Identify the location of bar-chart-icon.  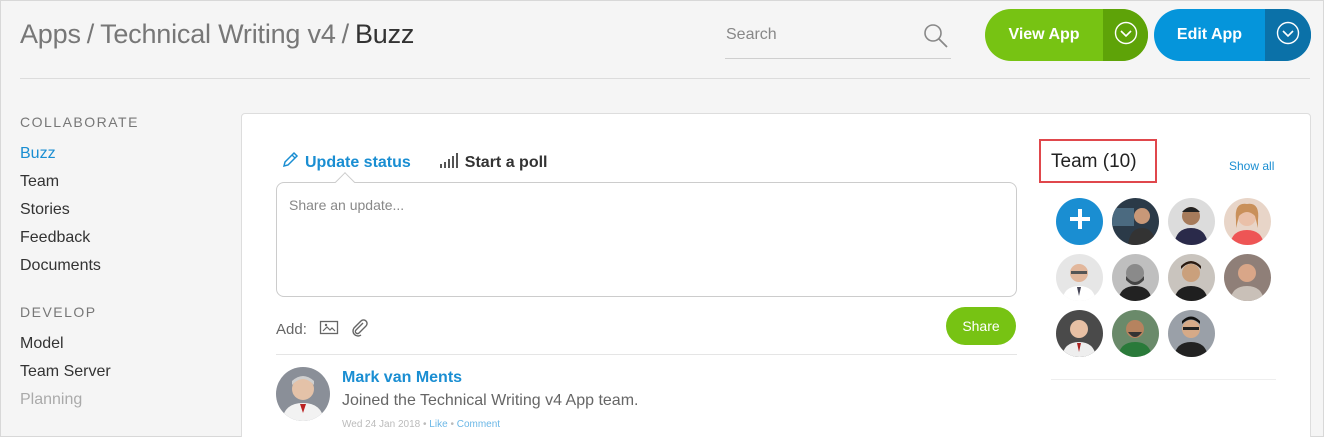
(449, 162).